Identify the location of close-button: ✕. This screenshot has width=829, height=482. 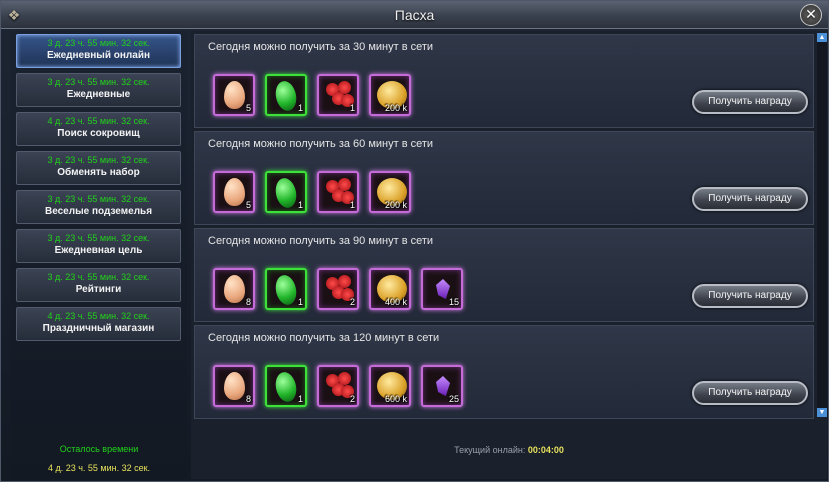
(811, 15).